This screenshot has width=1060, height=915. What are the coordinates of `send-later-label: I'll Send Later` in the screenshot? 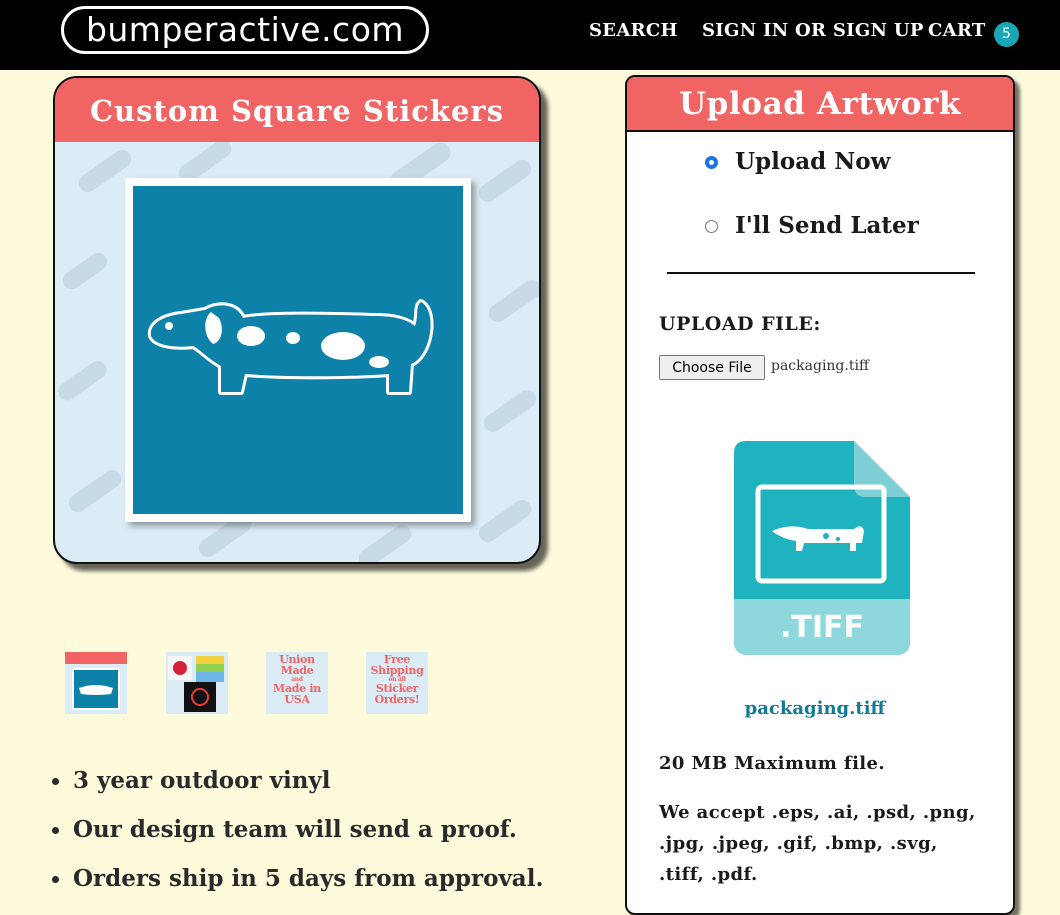 It's located at (827, 226).